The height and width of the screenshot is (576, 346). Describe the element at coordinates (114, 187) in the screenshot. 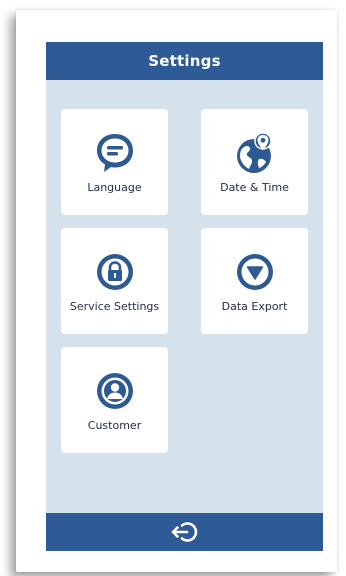

I see `language-label: Language` at that location.